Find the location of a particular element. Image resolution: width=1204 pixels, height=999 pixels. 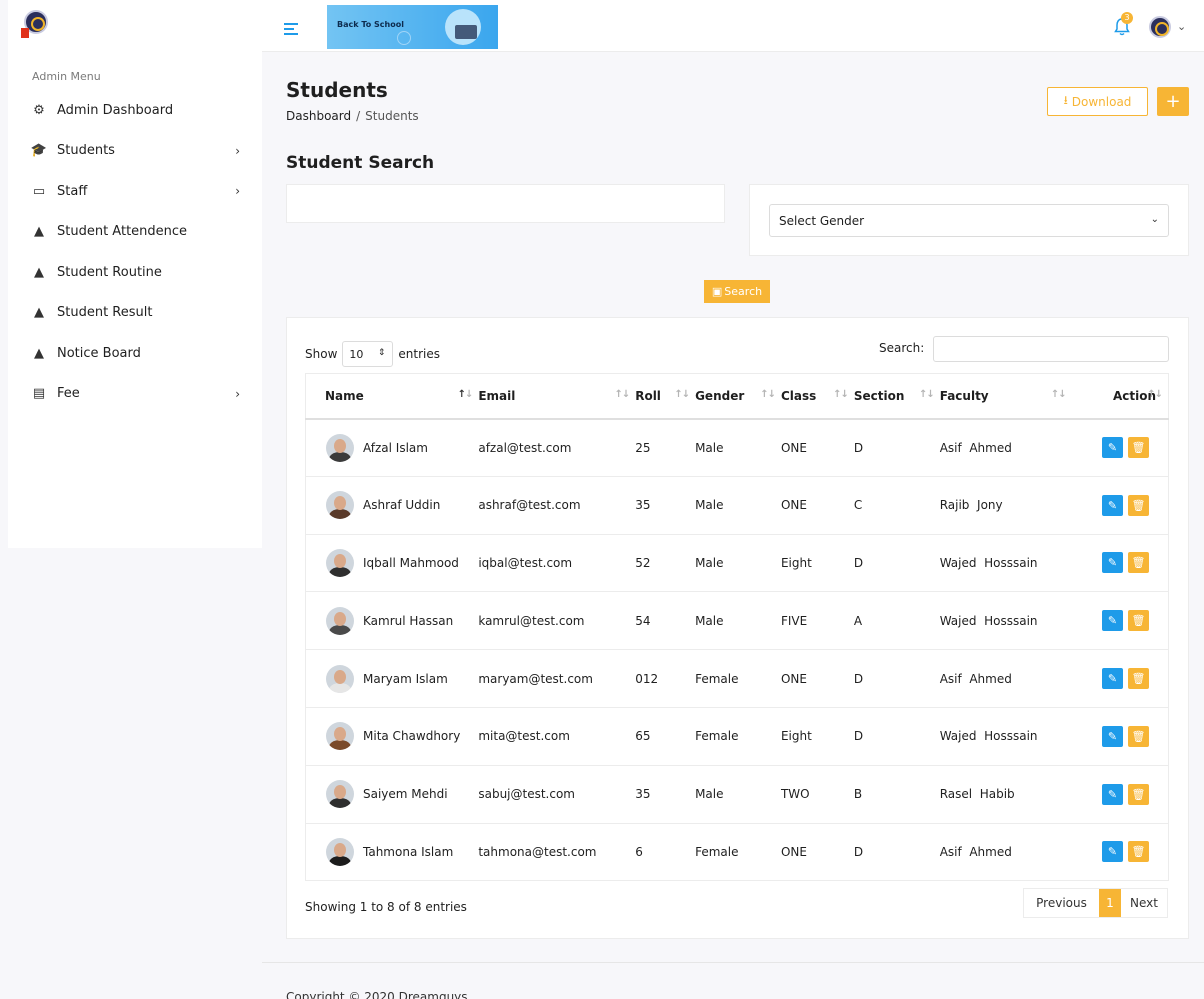

pagination-previous: Previous is located at coordinates (1061, 903).